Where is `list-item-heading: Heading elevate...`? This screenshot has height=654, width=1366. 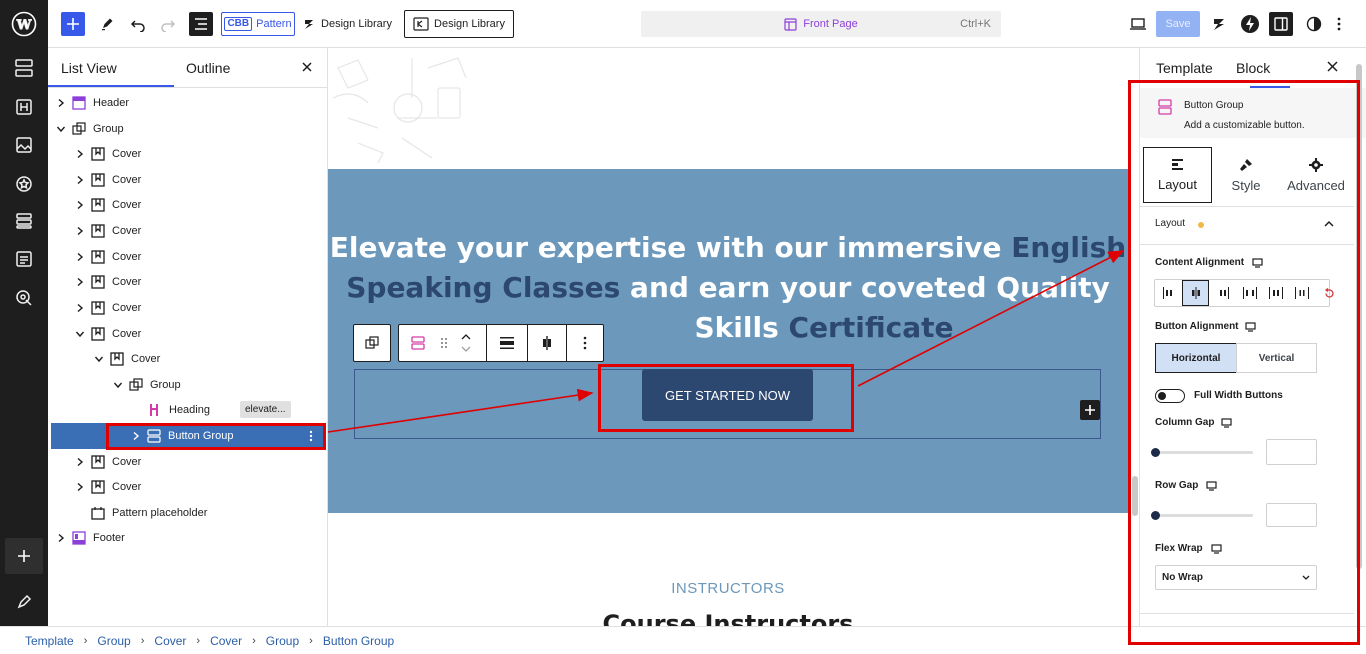 list-item-heading: Heading elevate... is located at coordinates (188, 409).